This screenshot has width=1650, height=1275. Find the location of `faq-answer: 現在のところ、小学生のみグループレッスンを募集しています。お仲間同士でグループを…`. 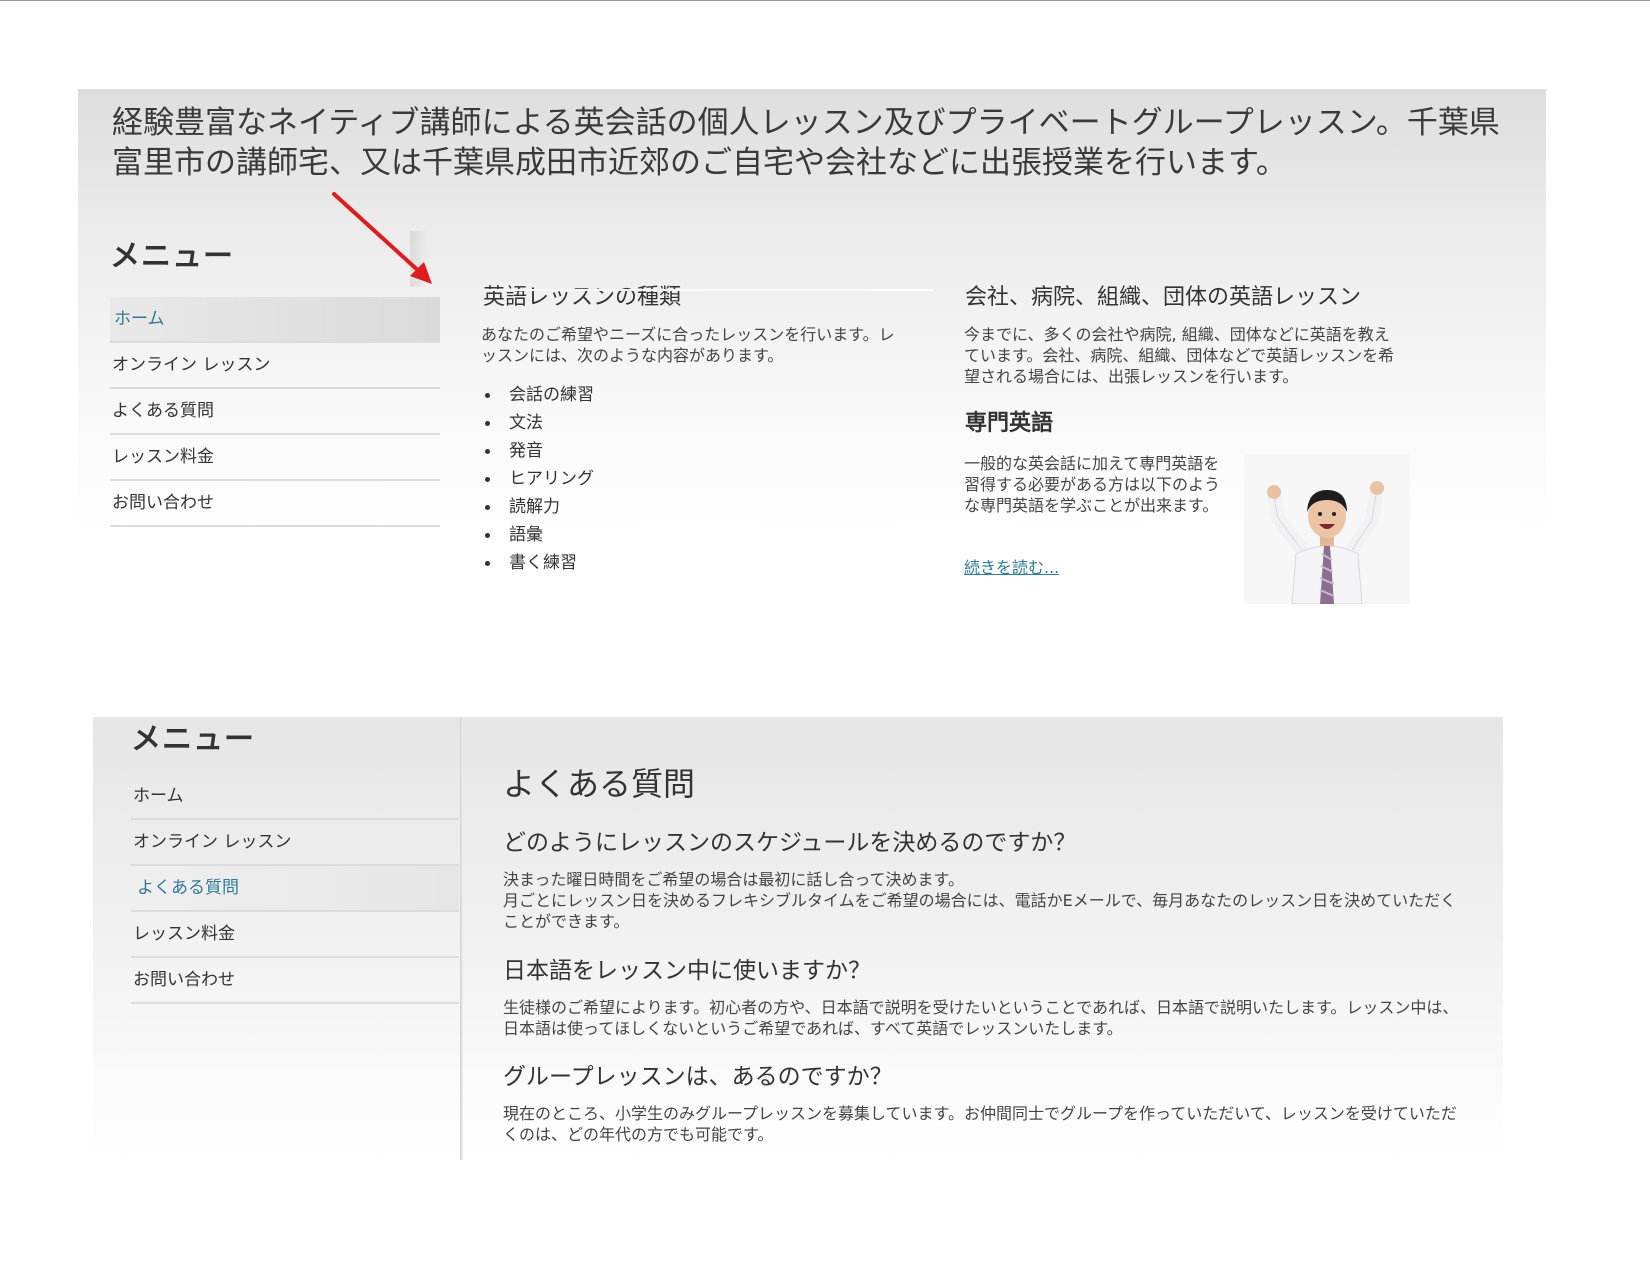

faq-answer: 現在のところ、小学生のみグループレッスンを募集しています。お仲間同士でグループを… is located at coordinates (980, 1124).